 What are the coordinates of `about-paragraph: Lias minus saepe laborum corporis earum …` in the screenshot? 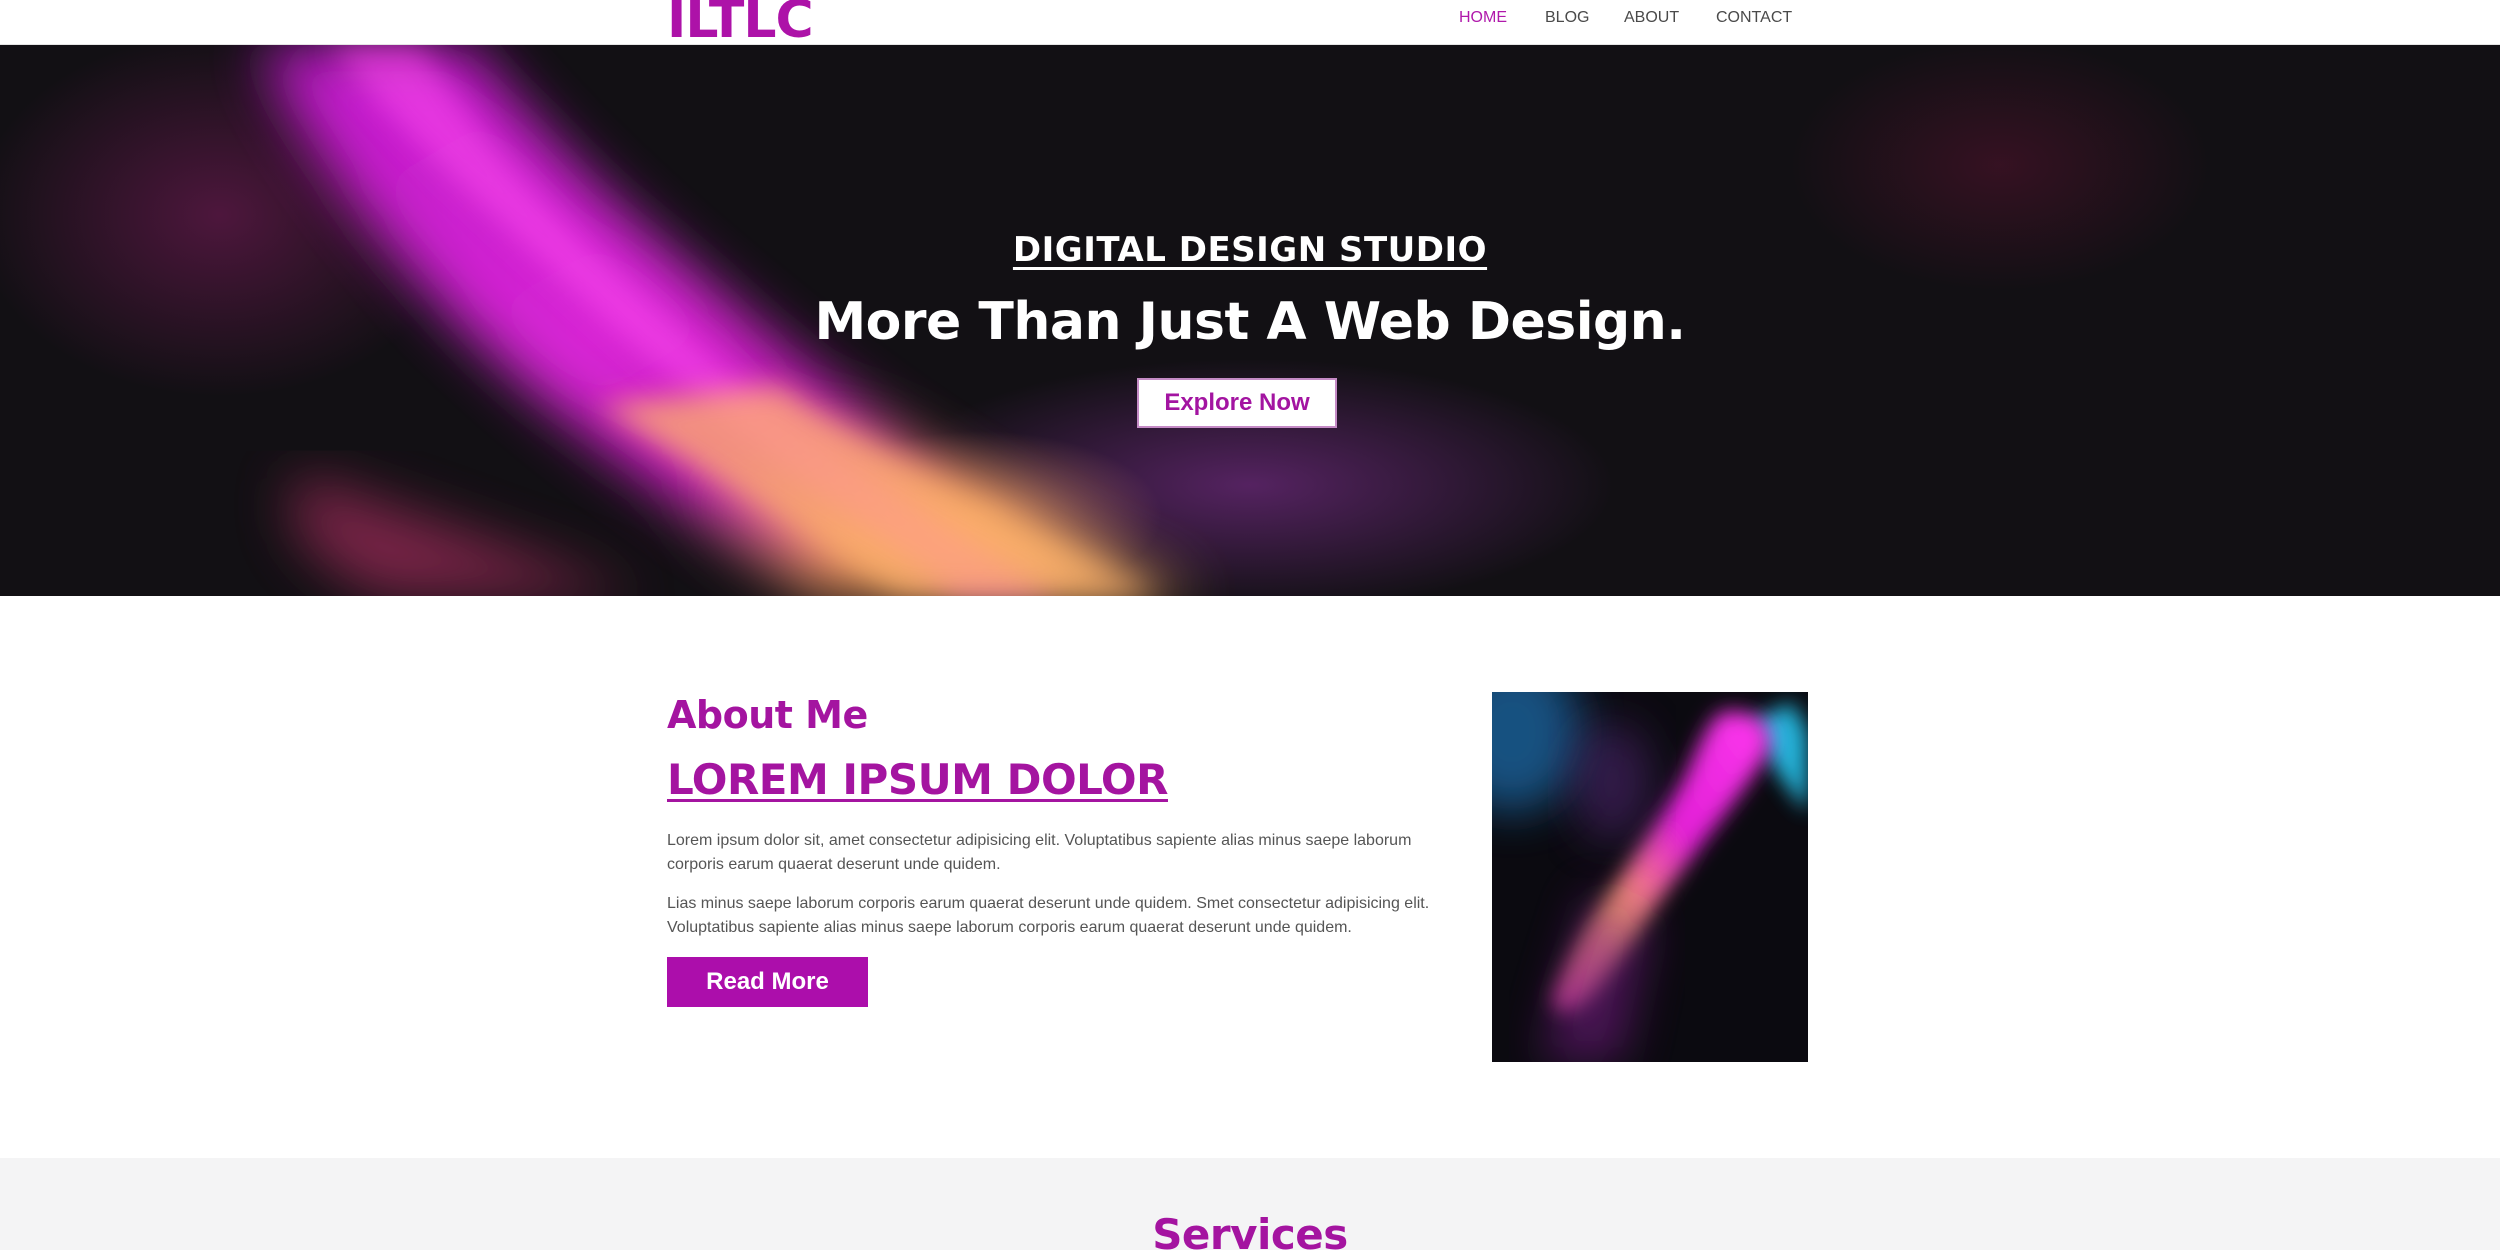 It's located at (1048, 915).